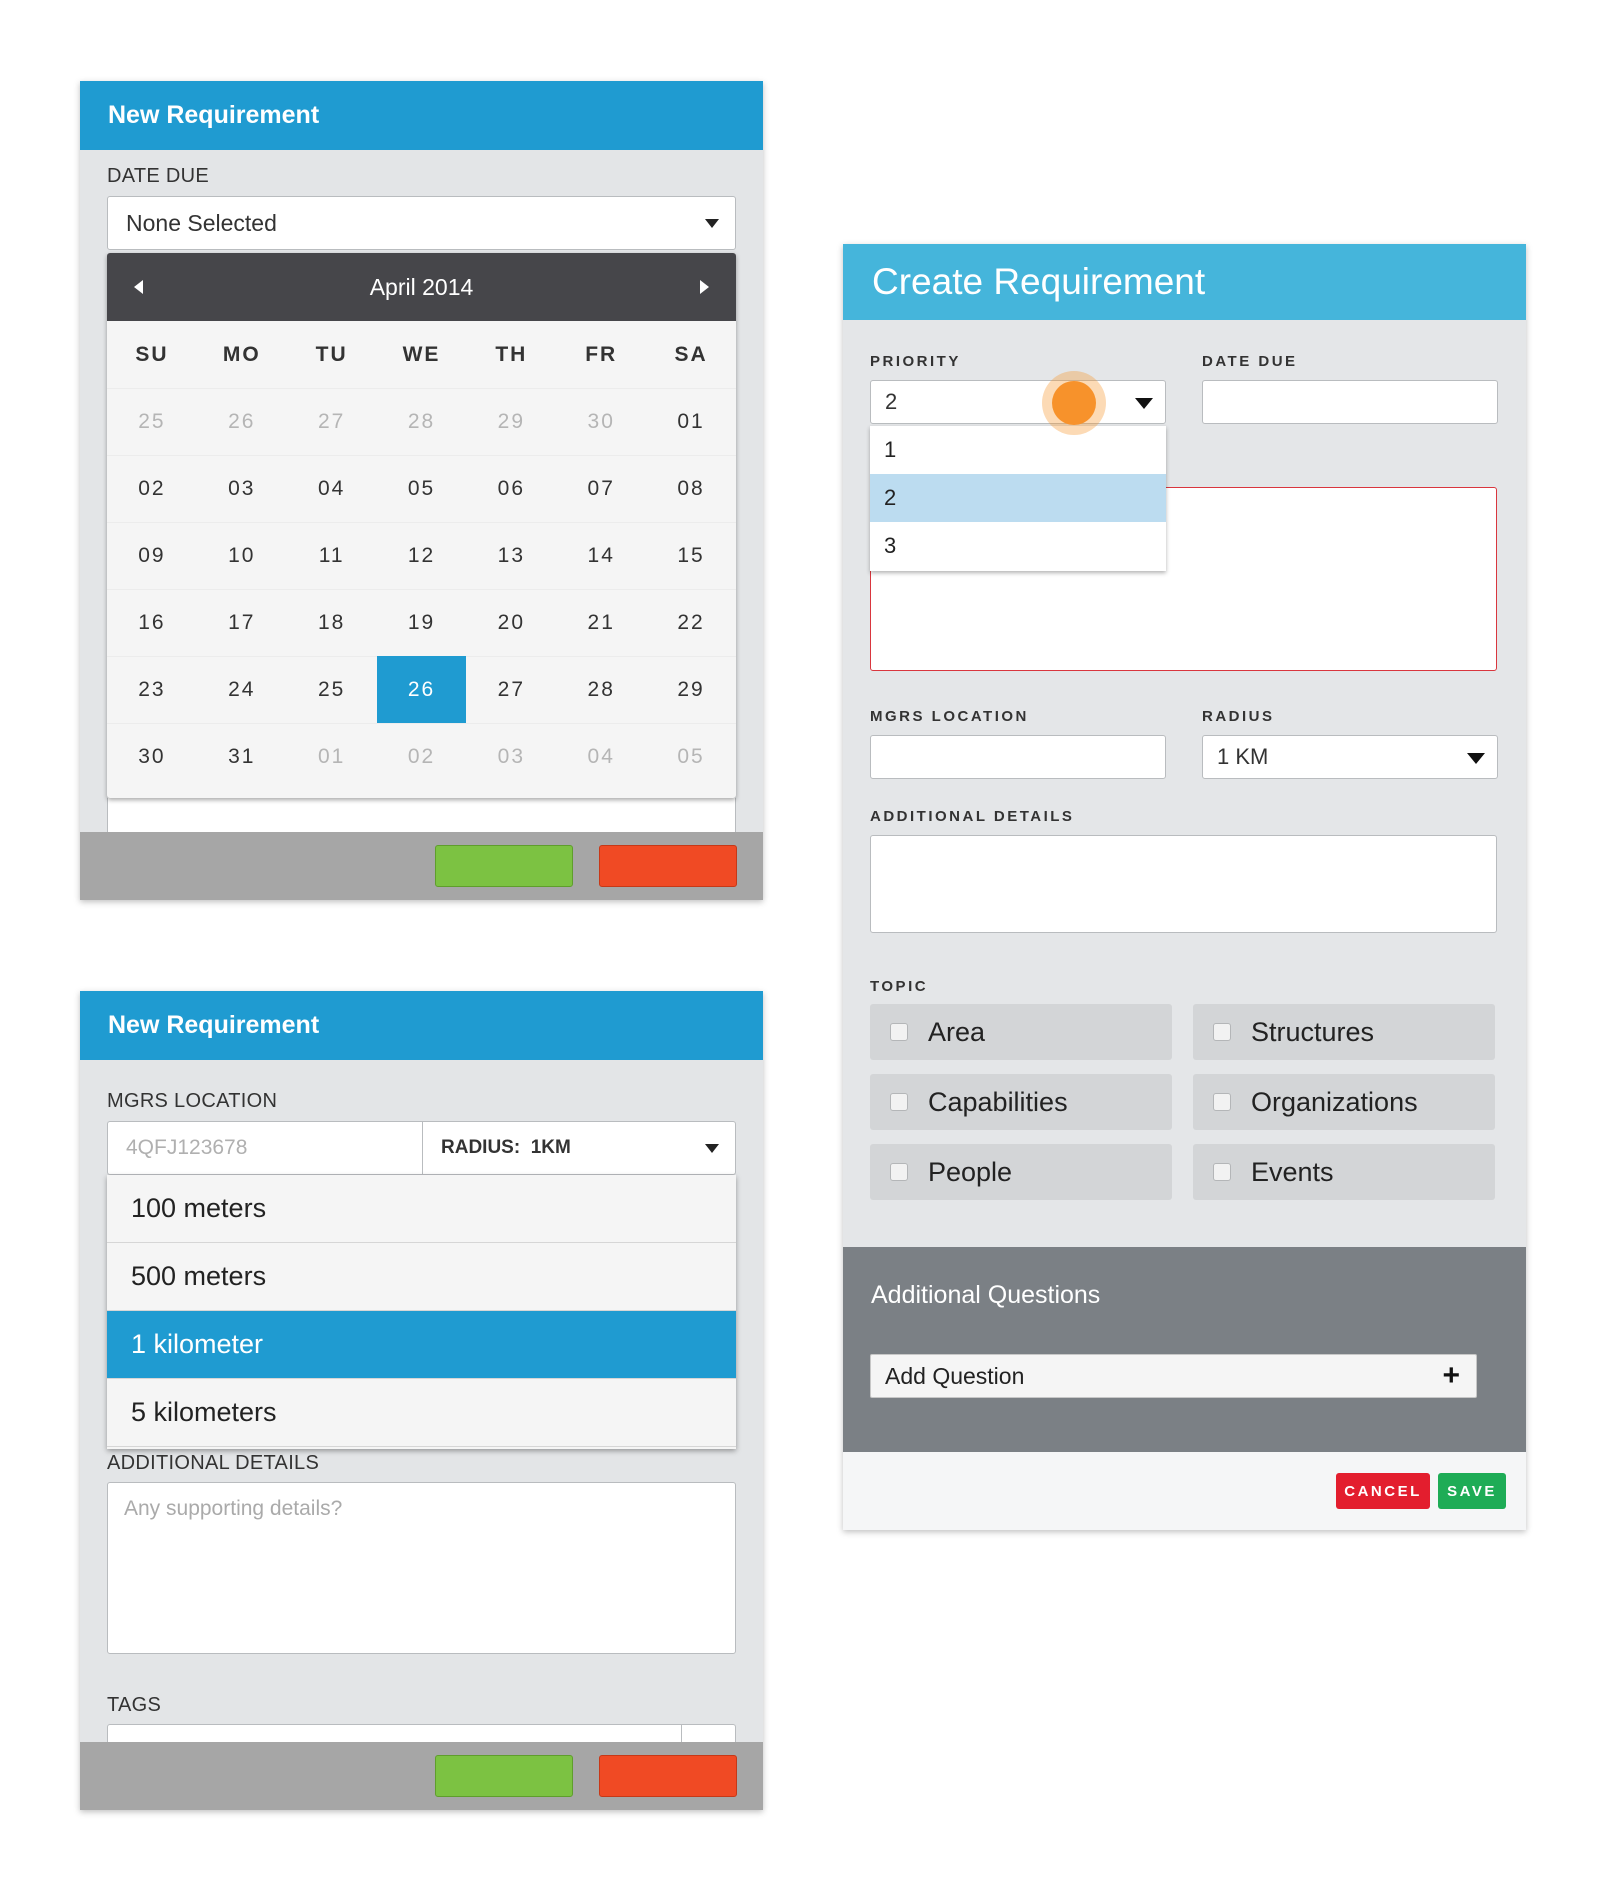 This screenshot has height=1883, width=1600. I want to click on radius-option: 1 kilometer, so click(421, 1345).